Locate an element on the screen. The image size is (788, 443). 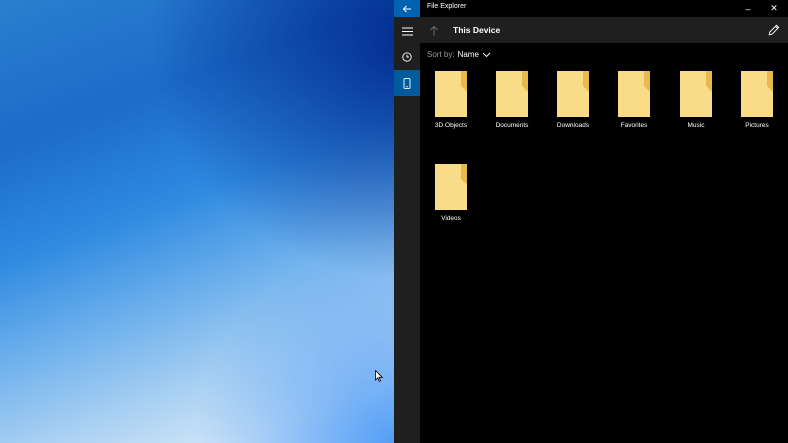
folder-item: Documents is located at coordinates (512, 106).